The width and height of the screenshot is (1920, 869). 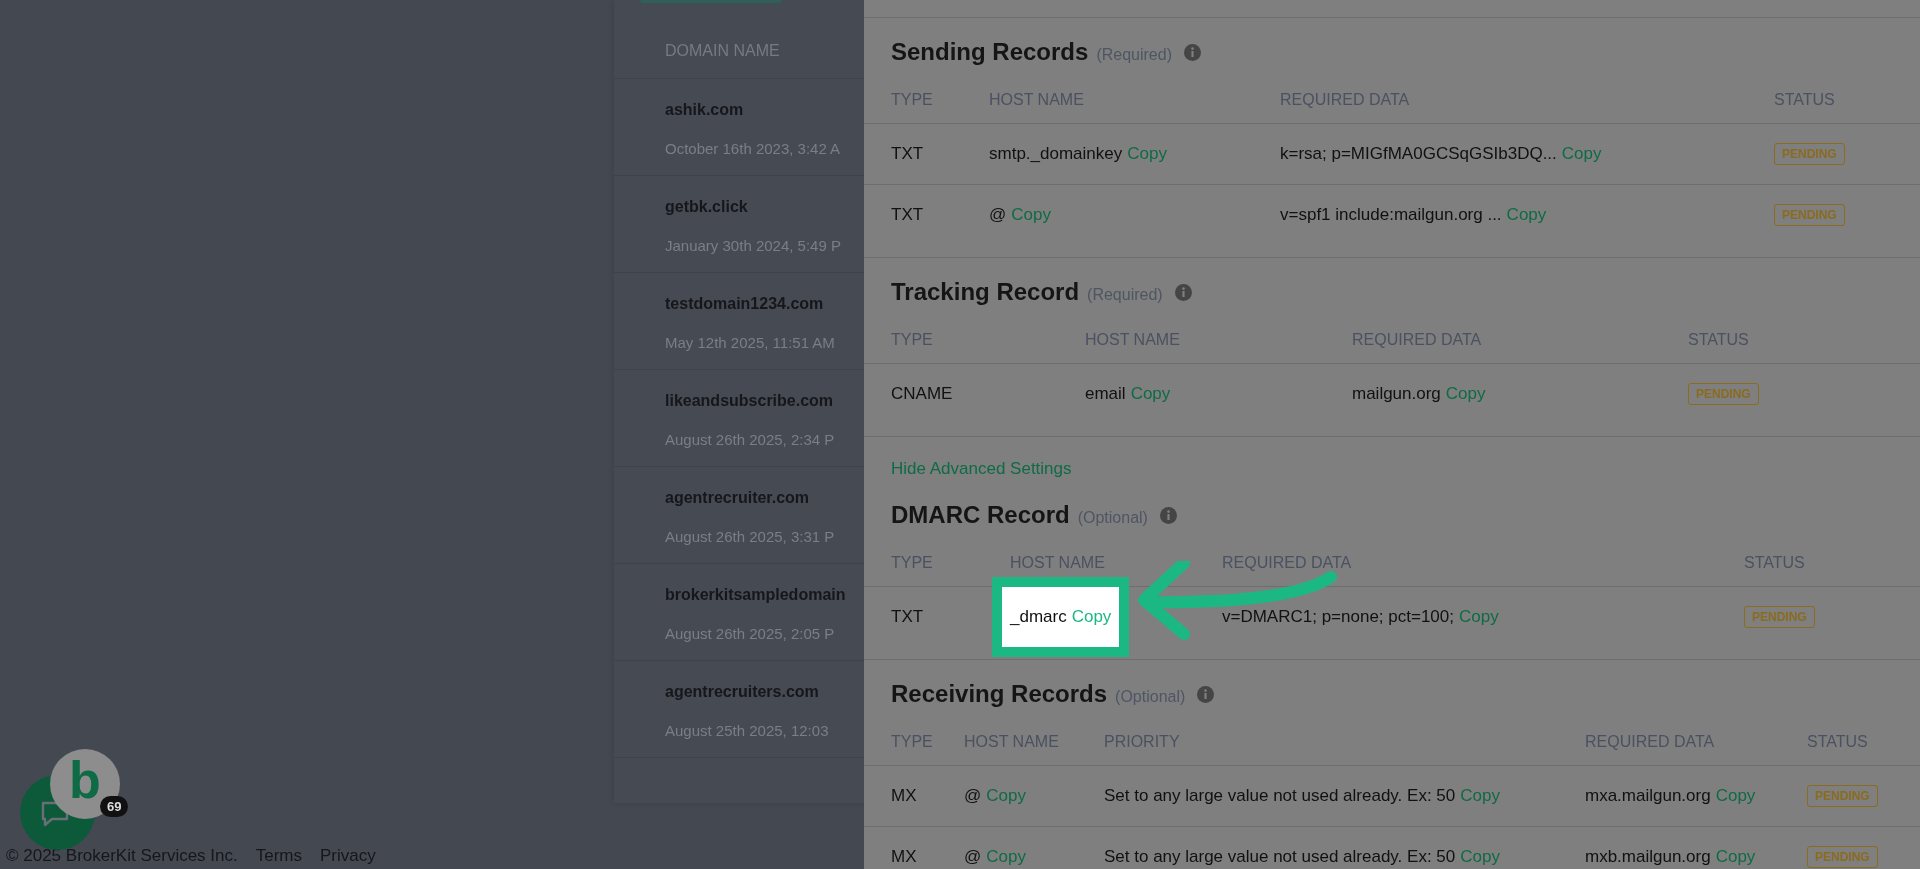 What do you see at coordinates (764, 207) in the screenshot?
I see `domain-name: getbk.click` at bounding box center [764, 207].